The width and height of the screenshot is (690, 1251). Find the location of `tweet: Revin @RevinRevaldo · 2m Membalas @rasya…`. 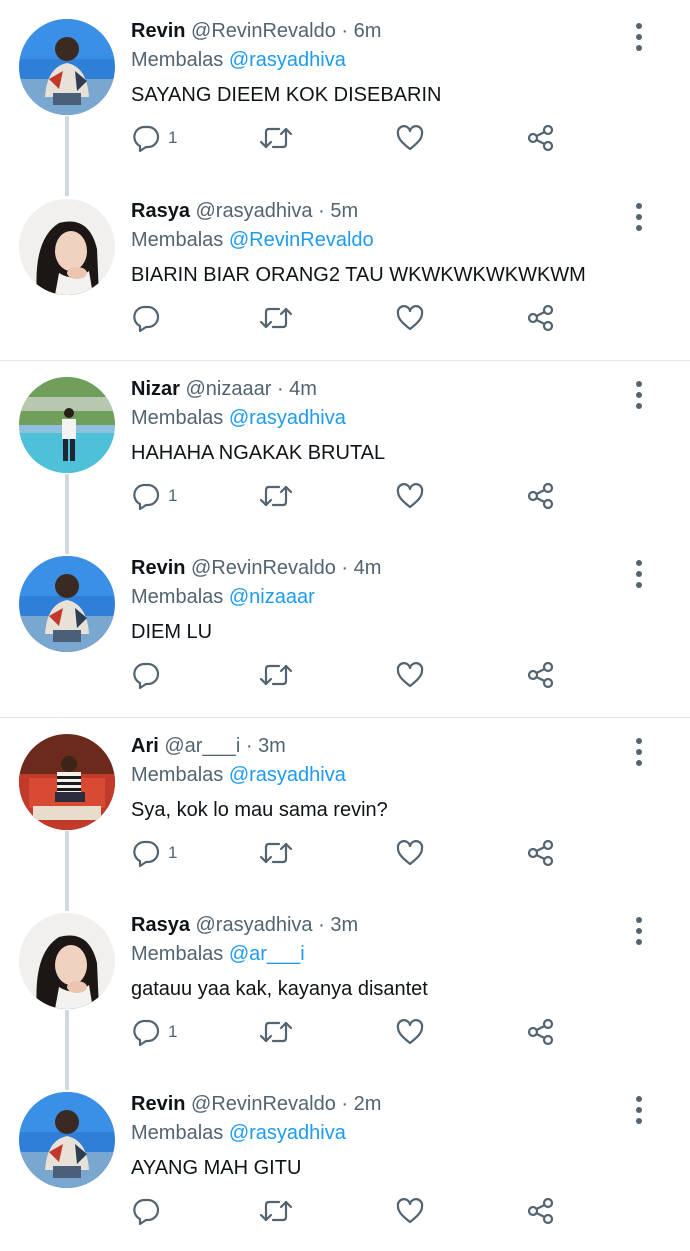

tweet: Revin @RevinRevaldo · 2m Membalas @rasya… is located at coordinates (345, 1162).